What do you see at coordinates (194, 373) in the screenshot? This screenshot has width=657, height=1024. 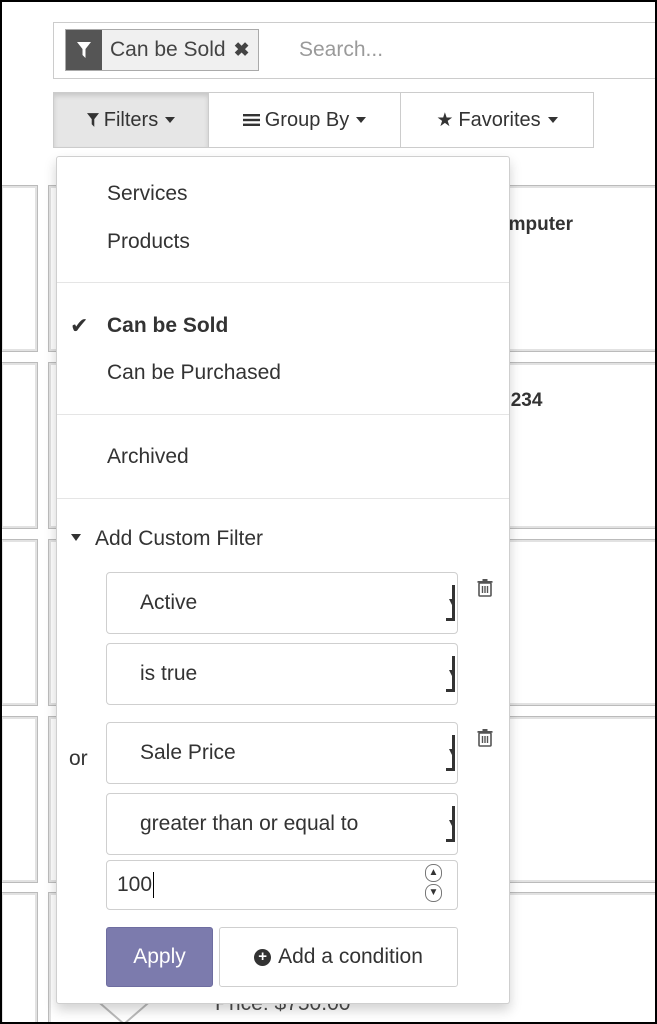 I see `filter-item-can-be-purchased: Can be Purchased` at bounding box center [194, 373].